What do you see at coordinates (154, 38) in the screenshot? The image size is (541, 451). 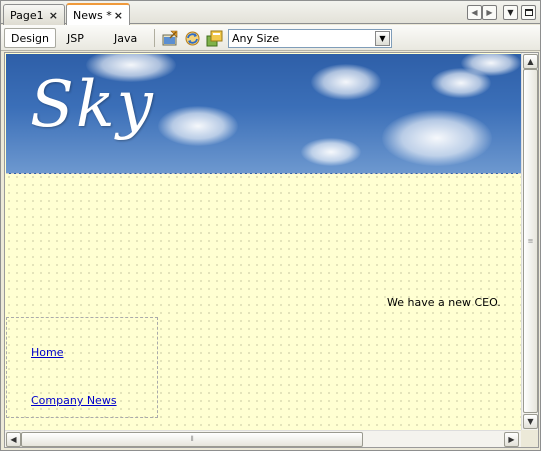 I see `toolbar-separator` at bounding box center [154, 38].